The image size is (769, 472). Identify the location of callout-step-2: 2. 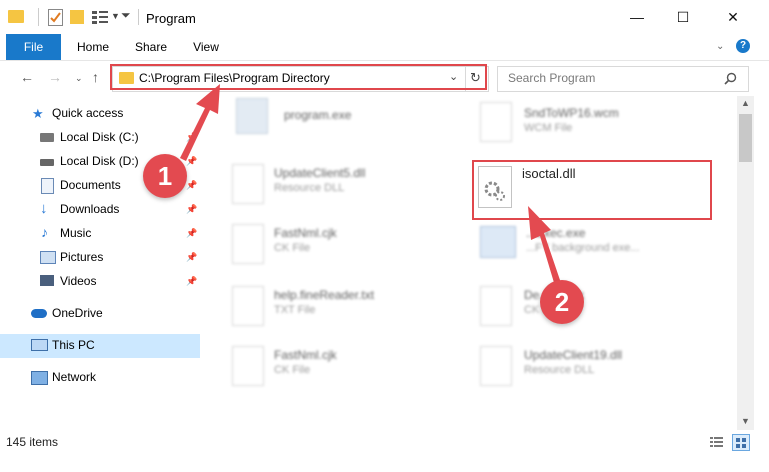
(562, 302).